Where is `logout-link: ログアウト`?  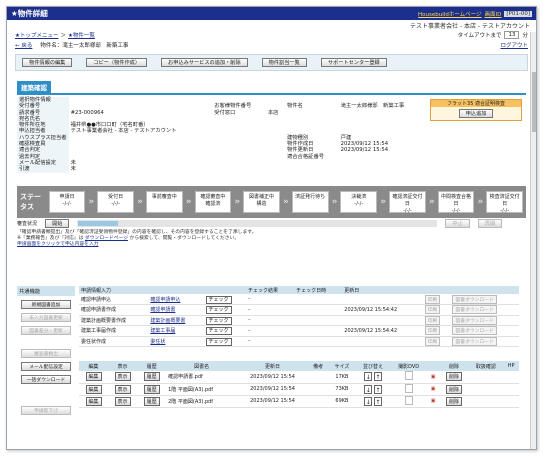 logout-link: ログアウト is located at coordinates (514, 45).